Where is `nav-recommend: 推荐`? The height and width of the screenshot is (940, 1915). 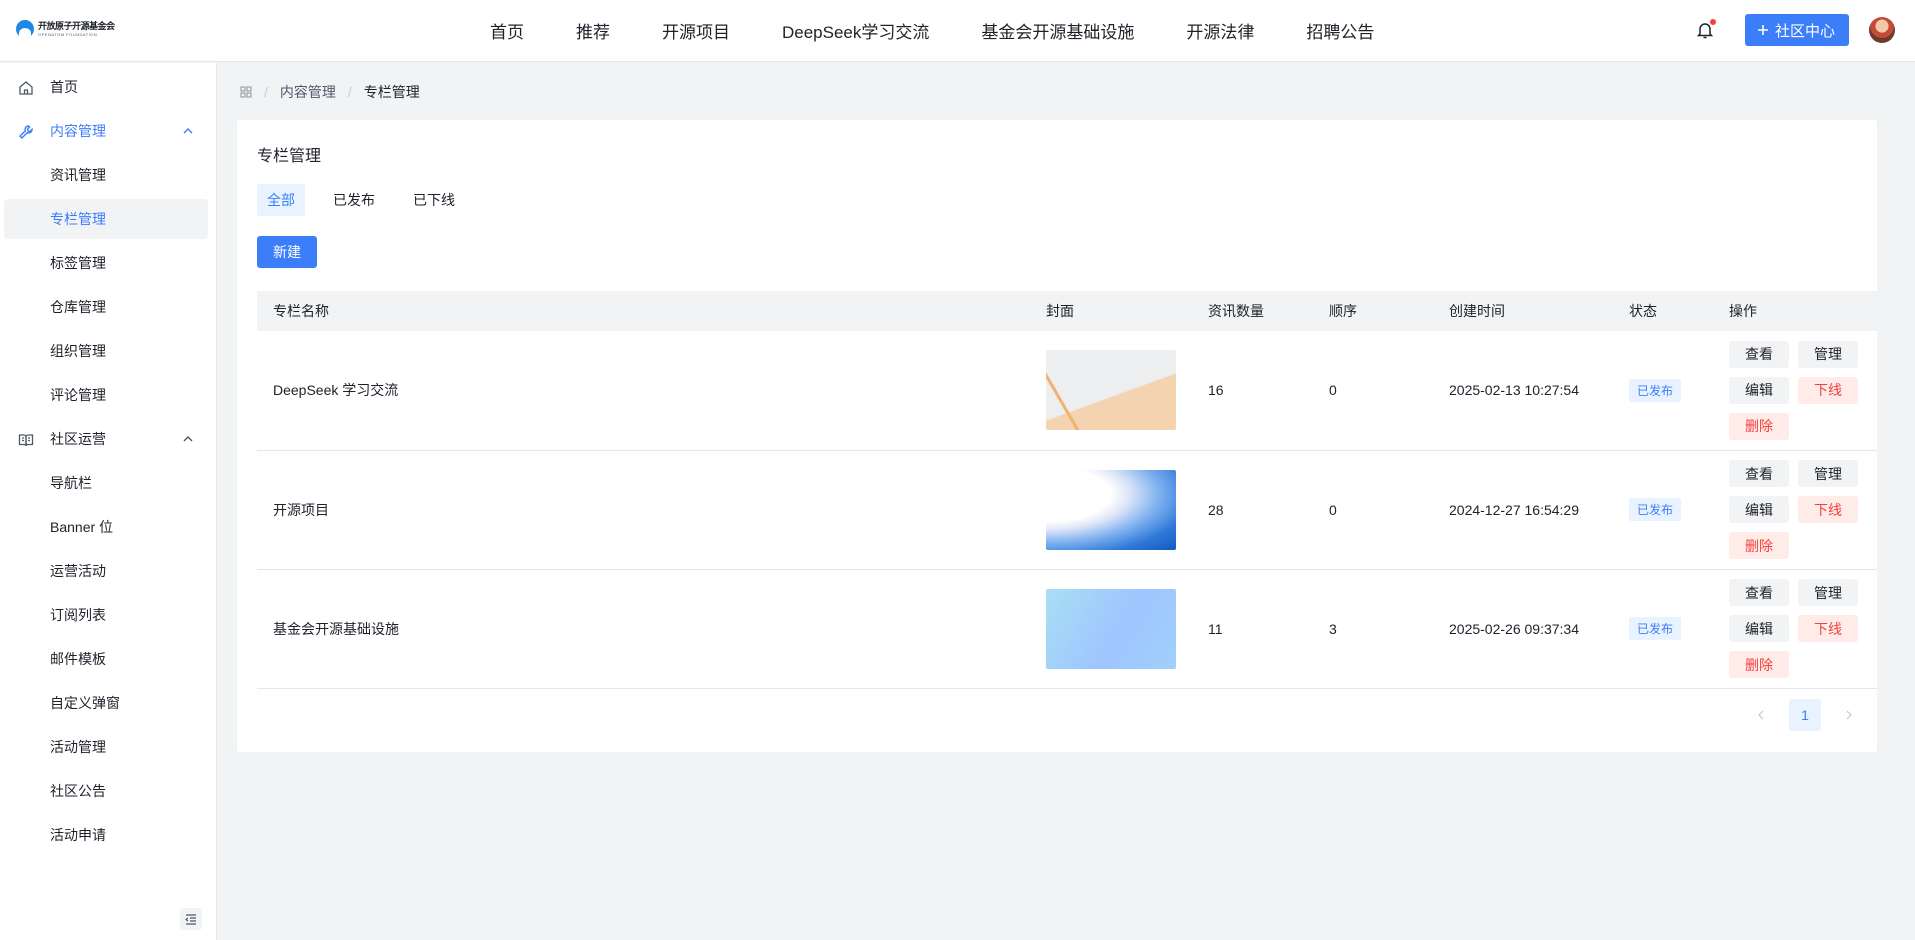 nav-recommend: 推荐 is located at coordinates (593, 30).